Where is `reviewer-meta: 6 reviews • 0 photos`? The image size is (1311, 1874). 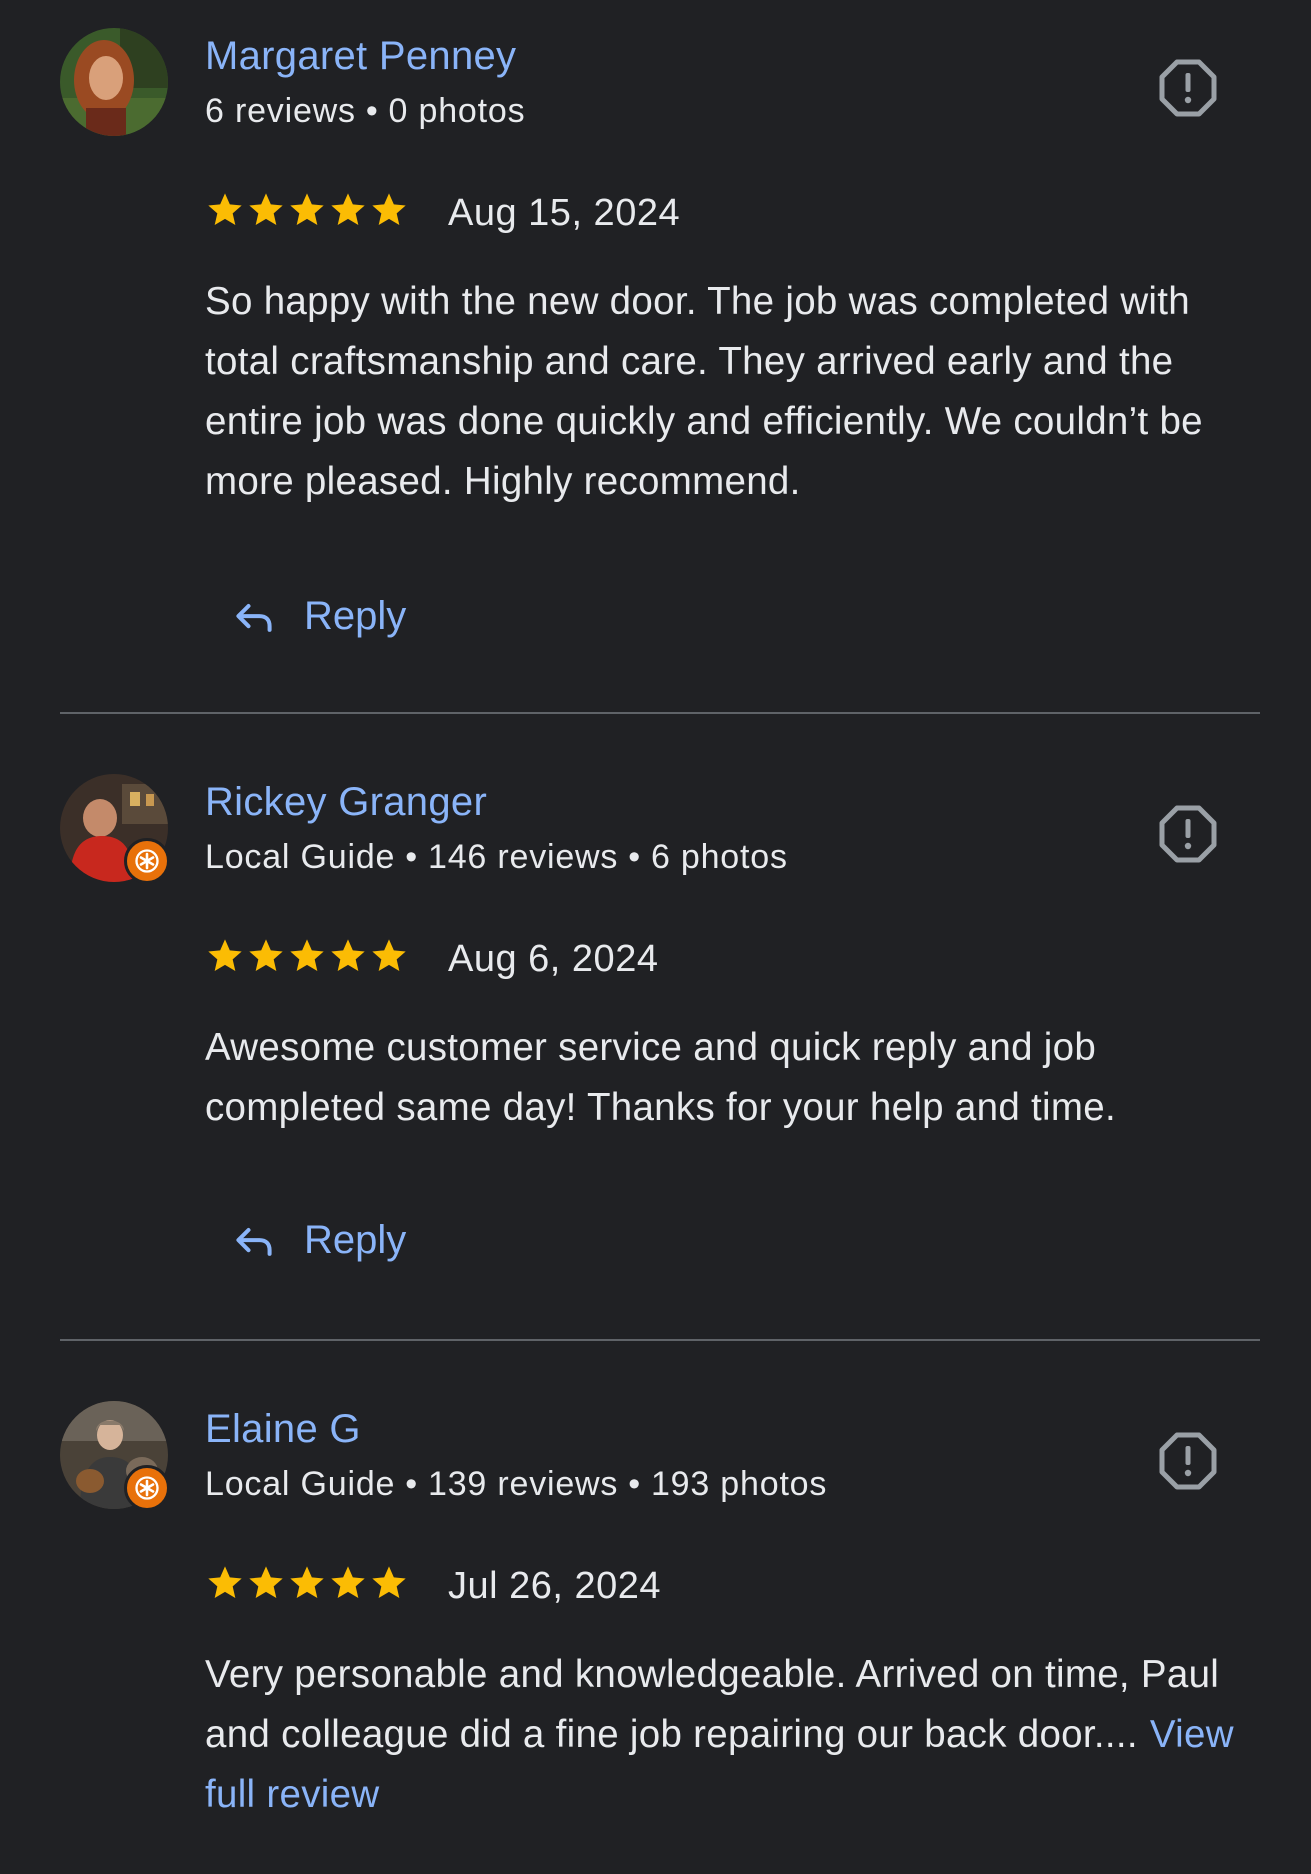
reviewer-meta: 6 reviews • 0 photos is located at coordinates (365, 111).